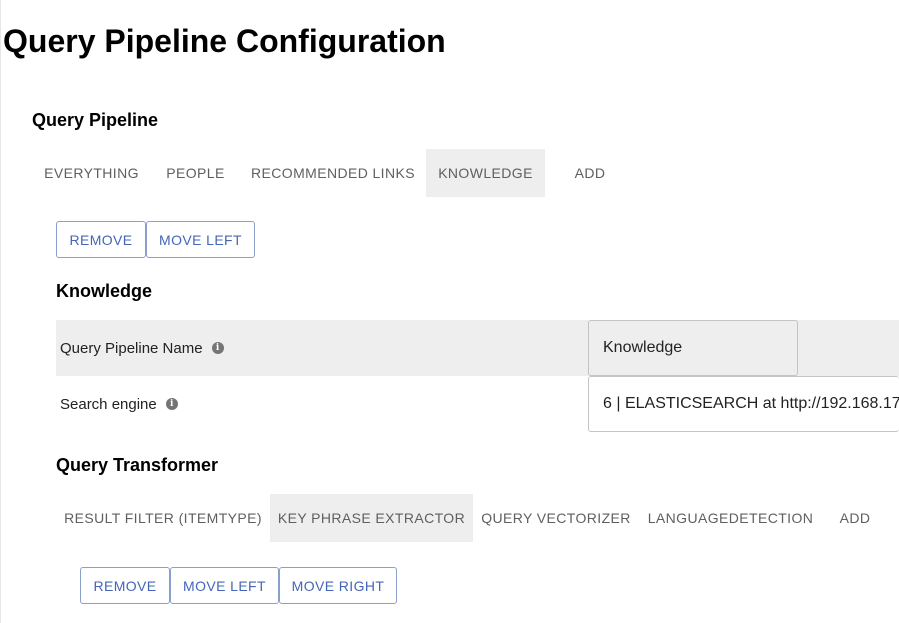  I want to click on tab-add-transformer: ADD, so click(855, 518).